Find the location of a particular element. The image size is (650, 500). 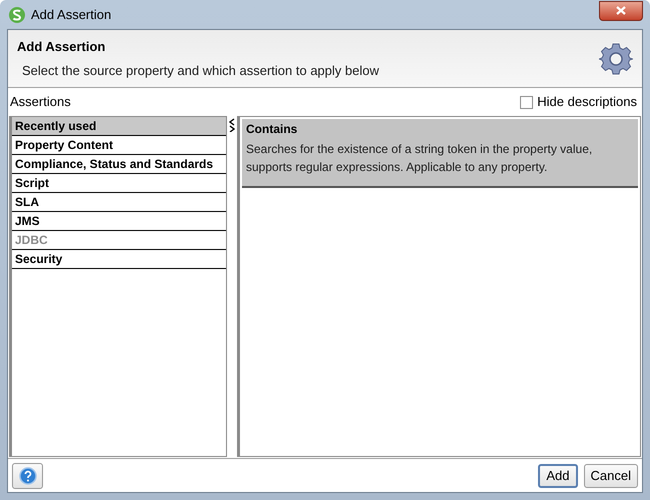

close-icon is located at coordinates (621, 10).